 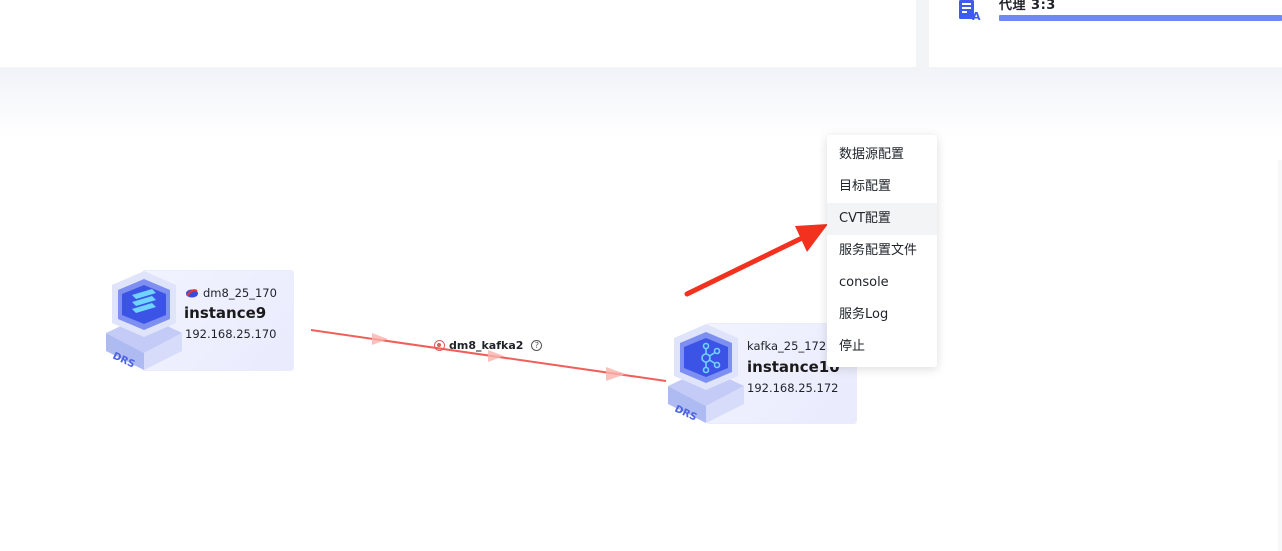 I want to click on link-name: dm8_kafka2, so click(x=486, y=345).